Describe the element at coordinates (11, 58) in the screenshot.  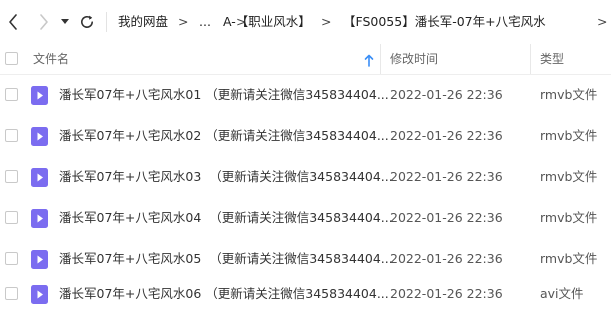
I see `select-all-checkbox` at that location.